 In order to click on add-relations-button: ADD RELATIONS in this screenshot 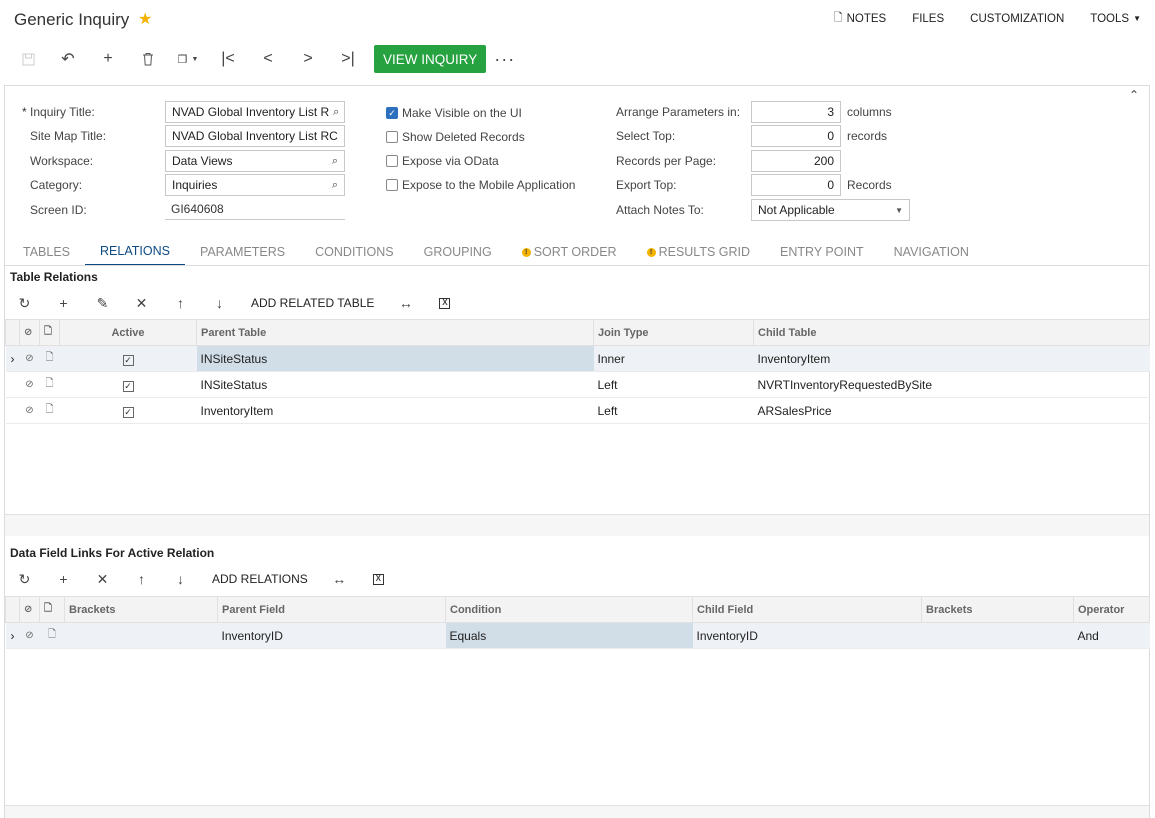, I will do `click(260, 579)`.